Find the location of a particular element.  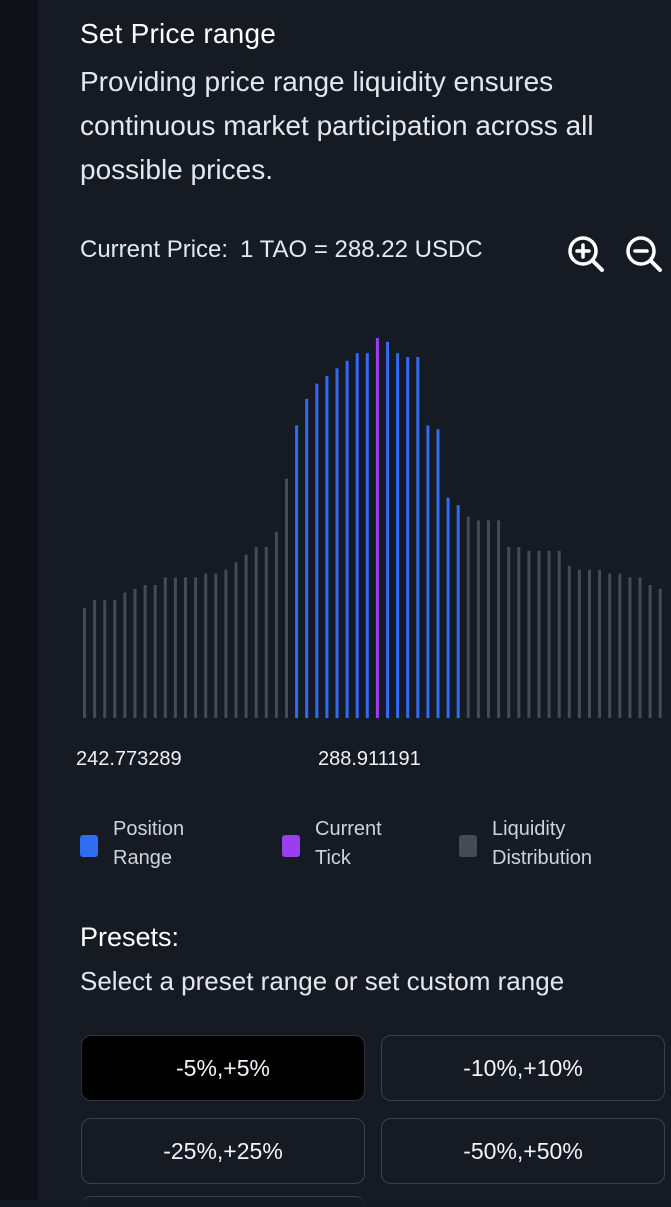

presets-title: Presets: is located at coordinates (130, 937).